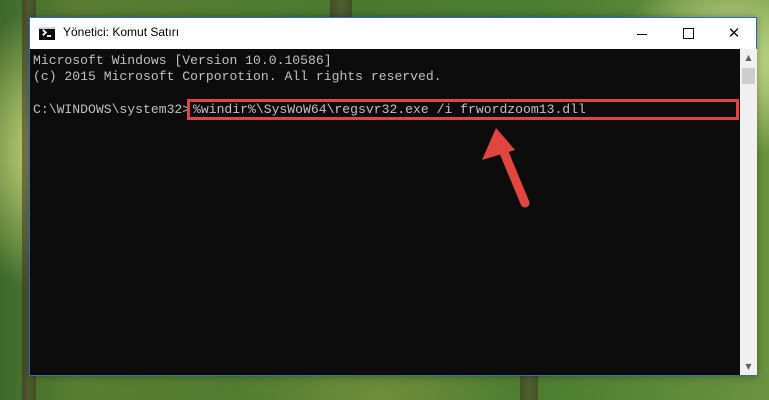 The width and height of the screenshot is (769, 400). What do you see at coordinates (47, 33) in the screenshot?
I see `cmd-app-icon` at bounding box center [47, 33].